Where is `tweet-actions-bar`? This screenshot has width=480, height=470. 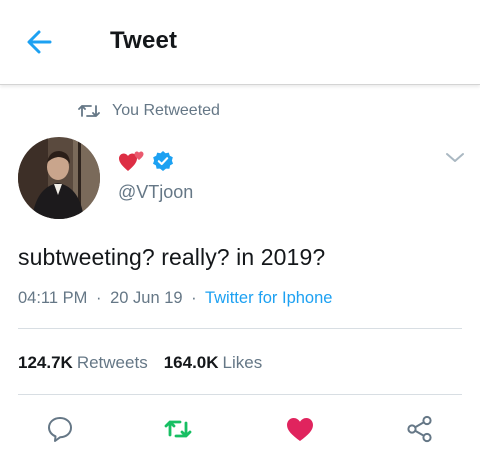
tweet-actions-bar is located at coordinates (240, 430).